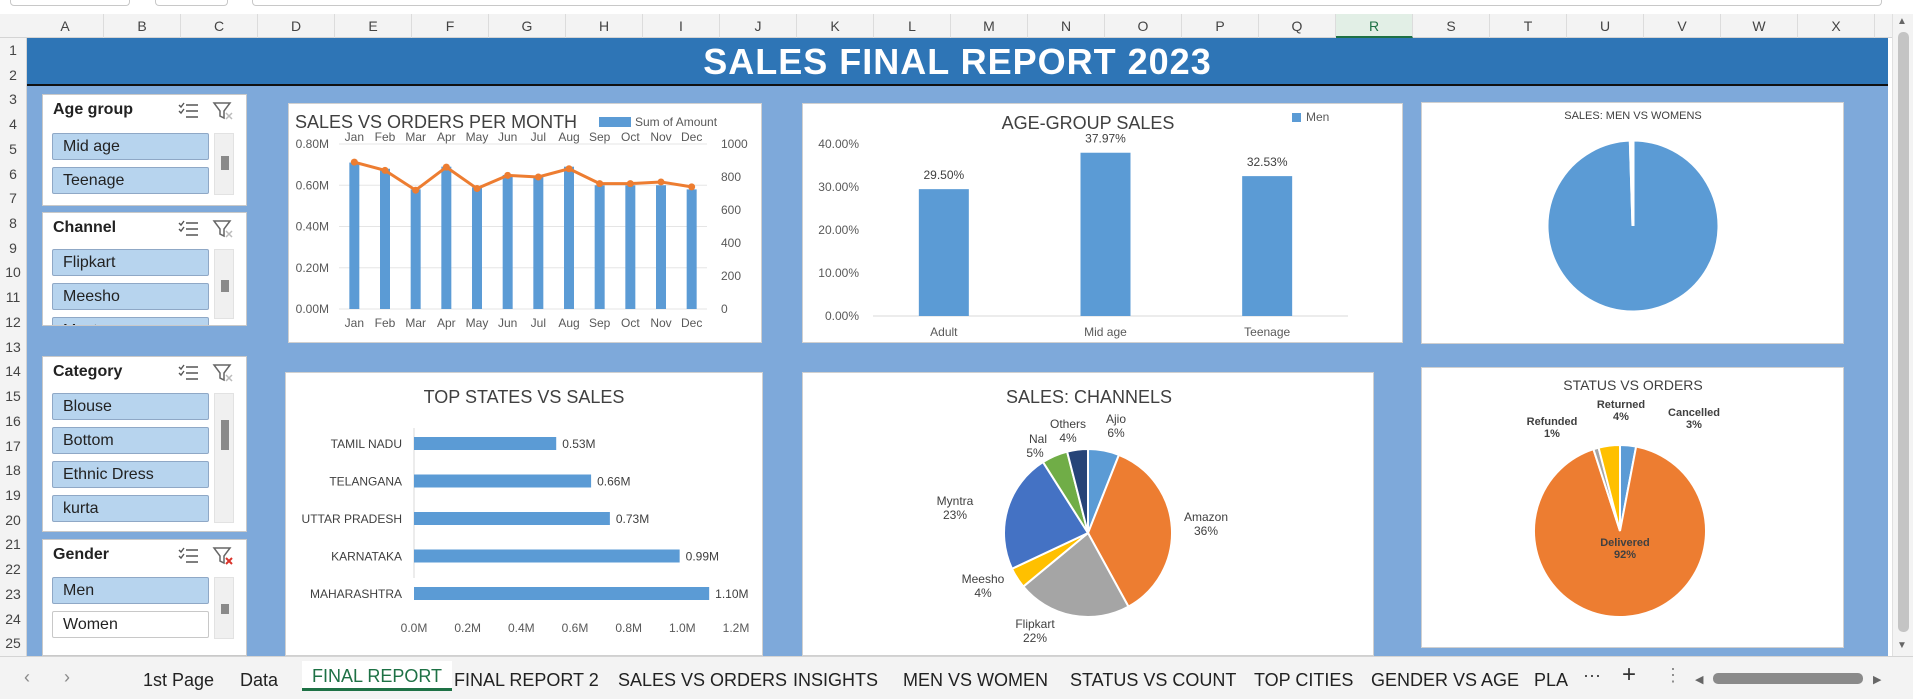  I want to click on sheet-tab: Data, so click(259, 680).